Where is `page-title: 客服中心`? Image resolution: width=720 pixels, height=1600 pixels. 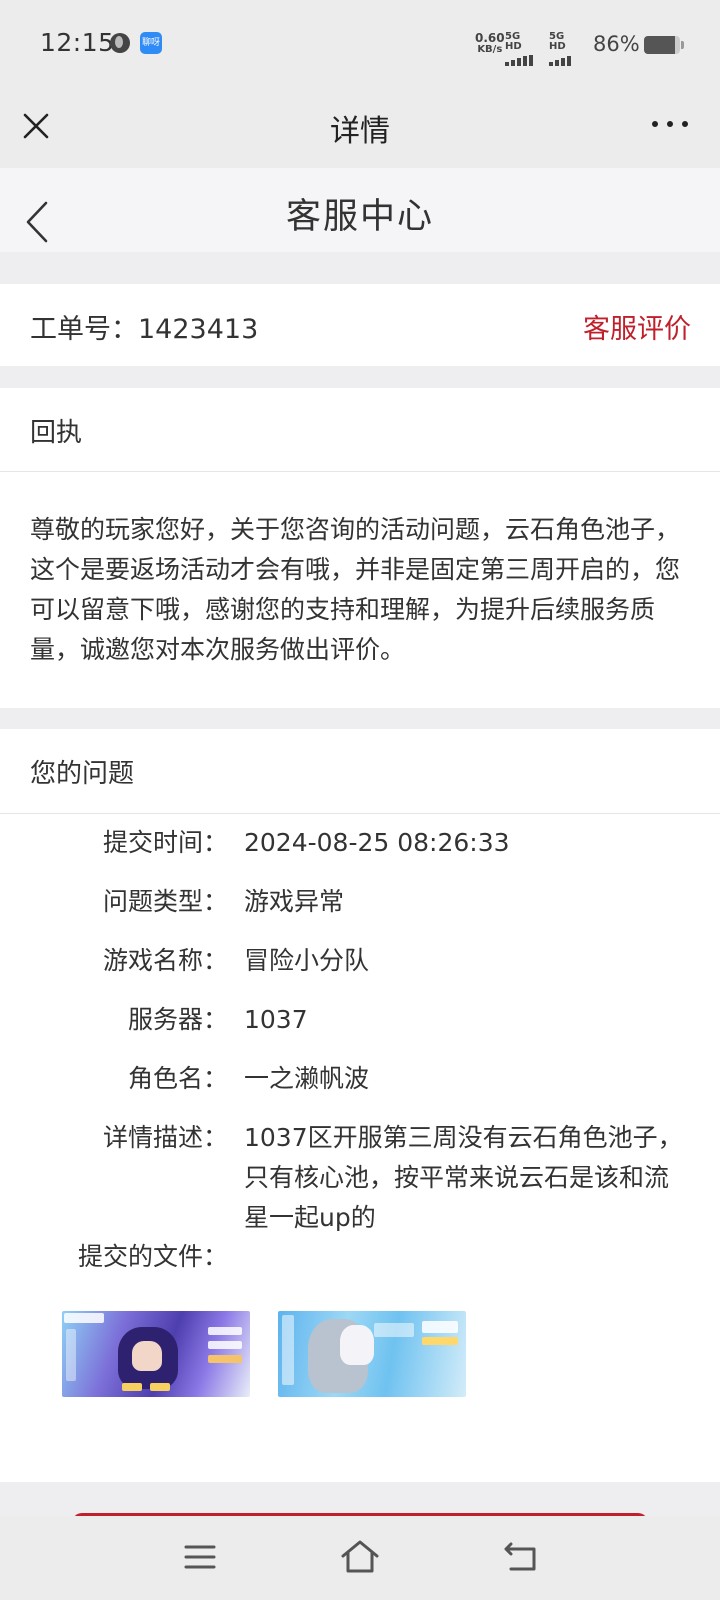 page-title: 客服中心 is located at coordinates (359, 217).